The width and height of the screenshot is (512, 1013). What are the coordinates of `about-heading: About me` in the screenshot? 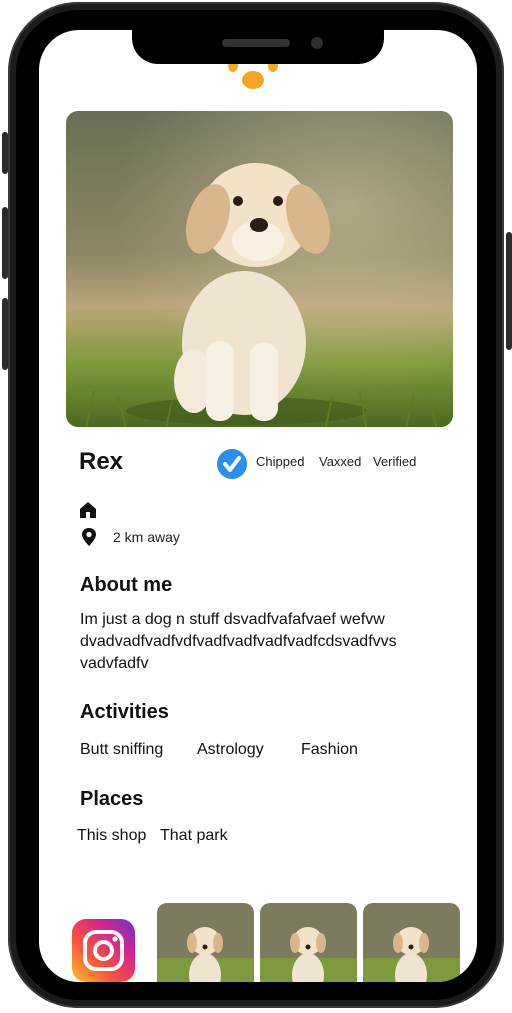 It's located at (126, 585).